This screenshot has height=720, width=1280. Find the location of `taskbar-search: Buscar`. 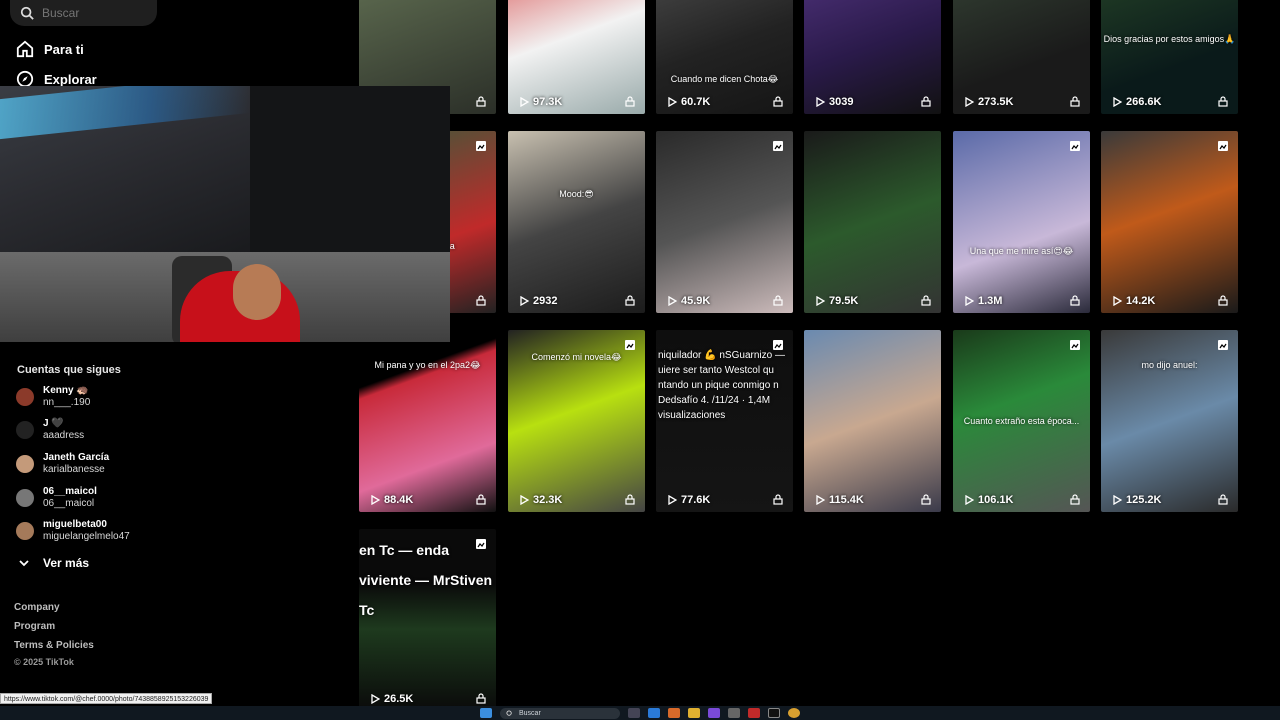

taskbar-search: Buscar is located at coordinates (560, 713).